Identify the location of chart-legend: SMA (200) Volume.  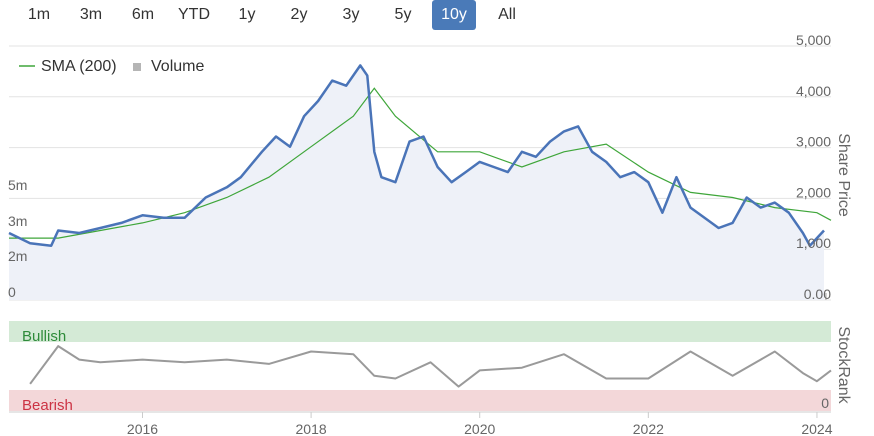
(111, 66).